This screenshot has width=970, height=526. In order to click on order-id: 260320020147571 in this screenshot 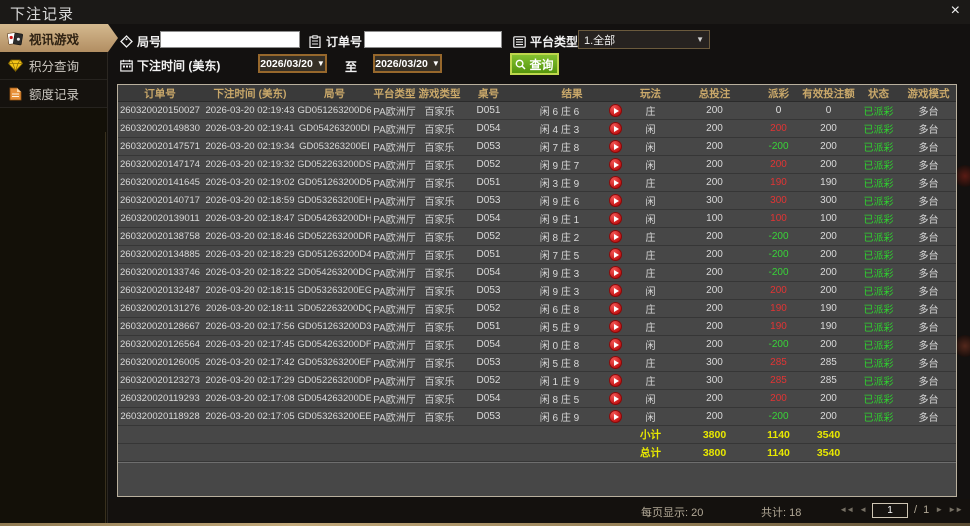, I will do `click(160, 146)`.